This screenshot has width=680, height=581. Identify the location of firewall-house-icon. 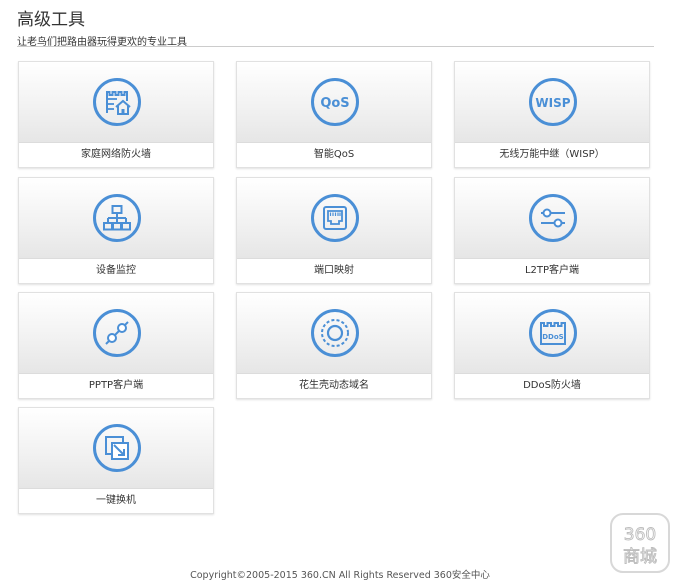
(117, 102).